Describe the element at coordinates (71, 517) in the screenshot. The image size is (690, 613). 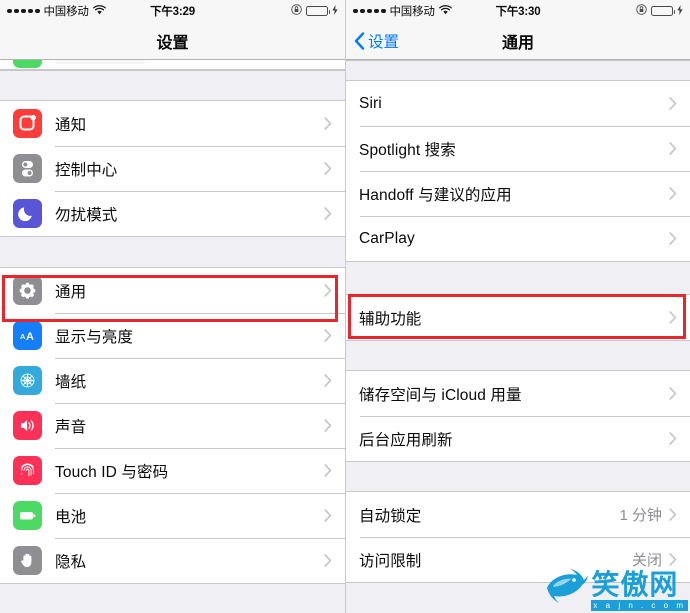
I see `settings-row-label: 电池` at that location.